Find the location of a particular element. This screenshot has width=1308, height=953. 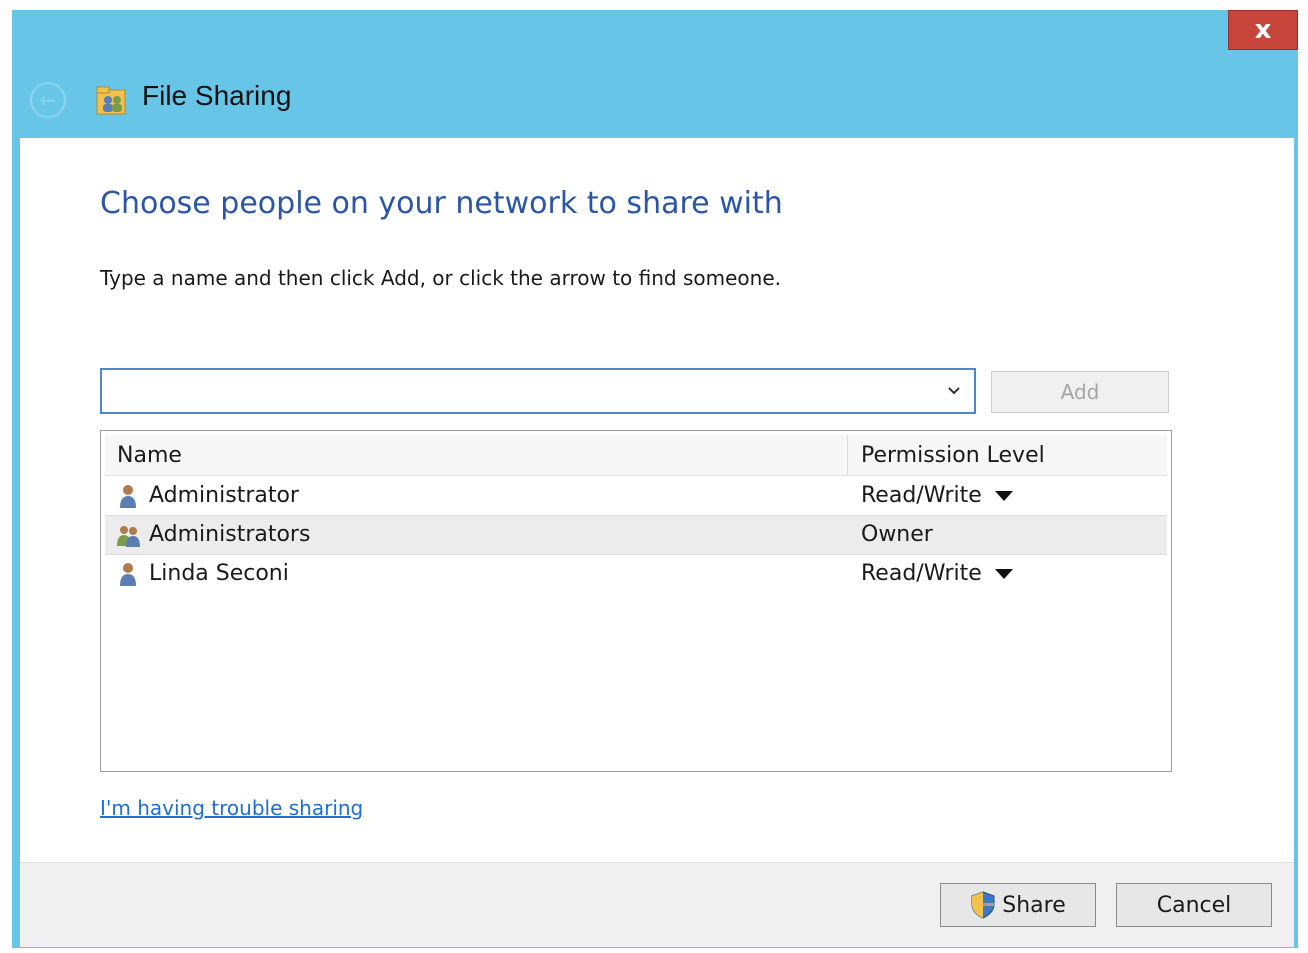

row-name: Administrator is located at coordinates (224, 495).